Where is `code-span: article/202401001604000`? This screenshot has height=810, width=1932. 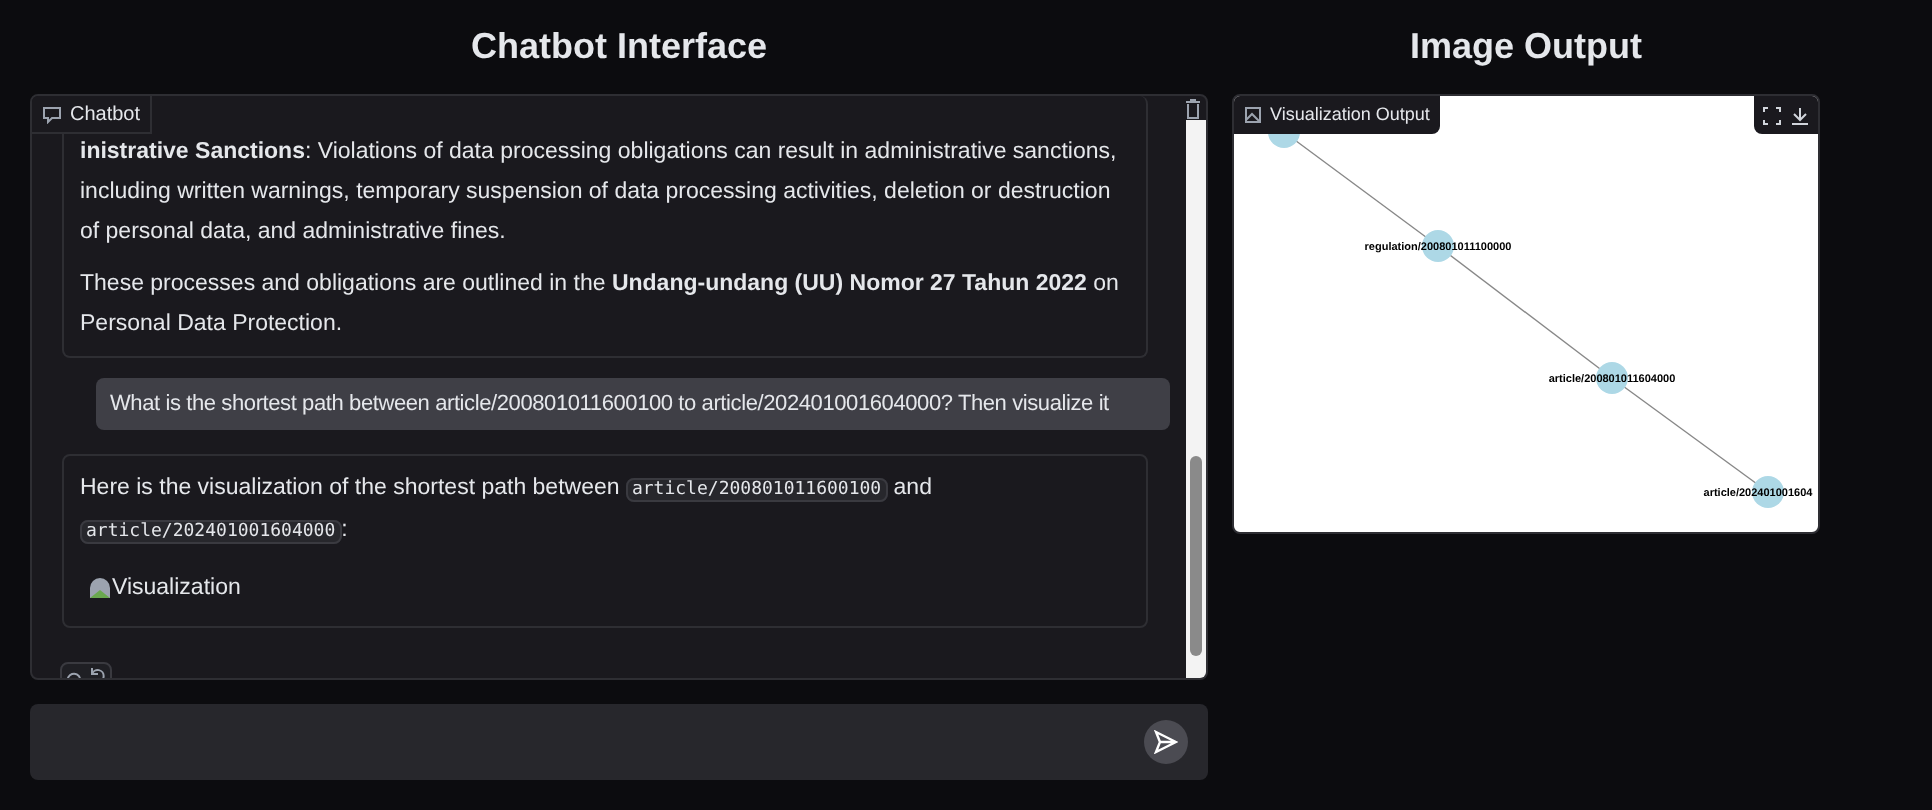 code-span: article/202401001604000 is located at coordinates (211, 532).